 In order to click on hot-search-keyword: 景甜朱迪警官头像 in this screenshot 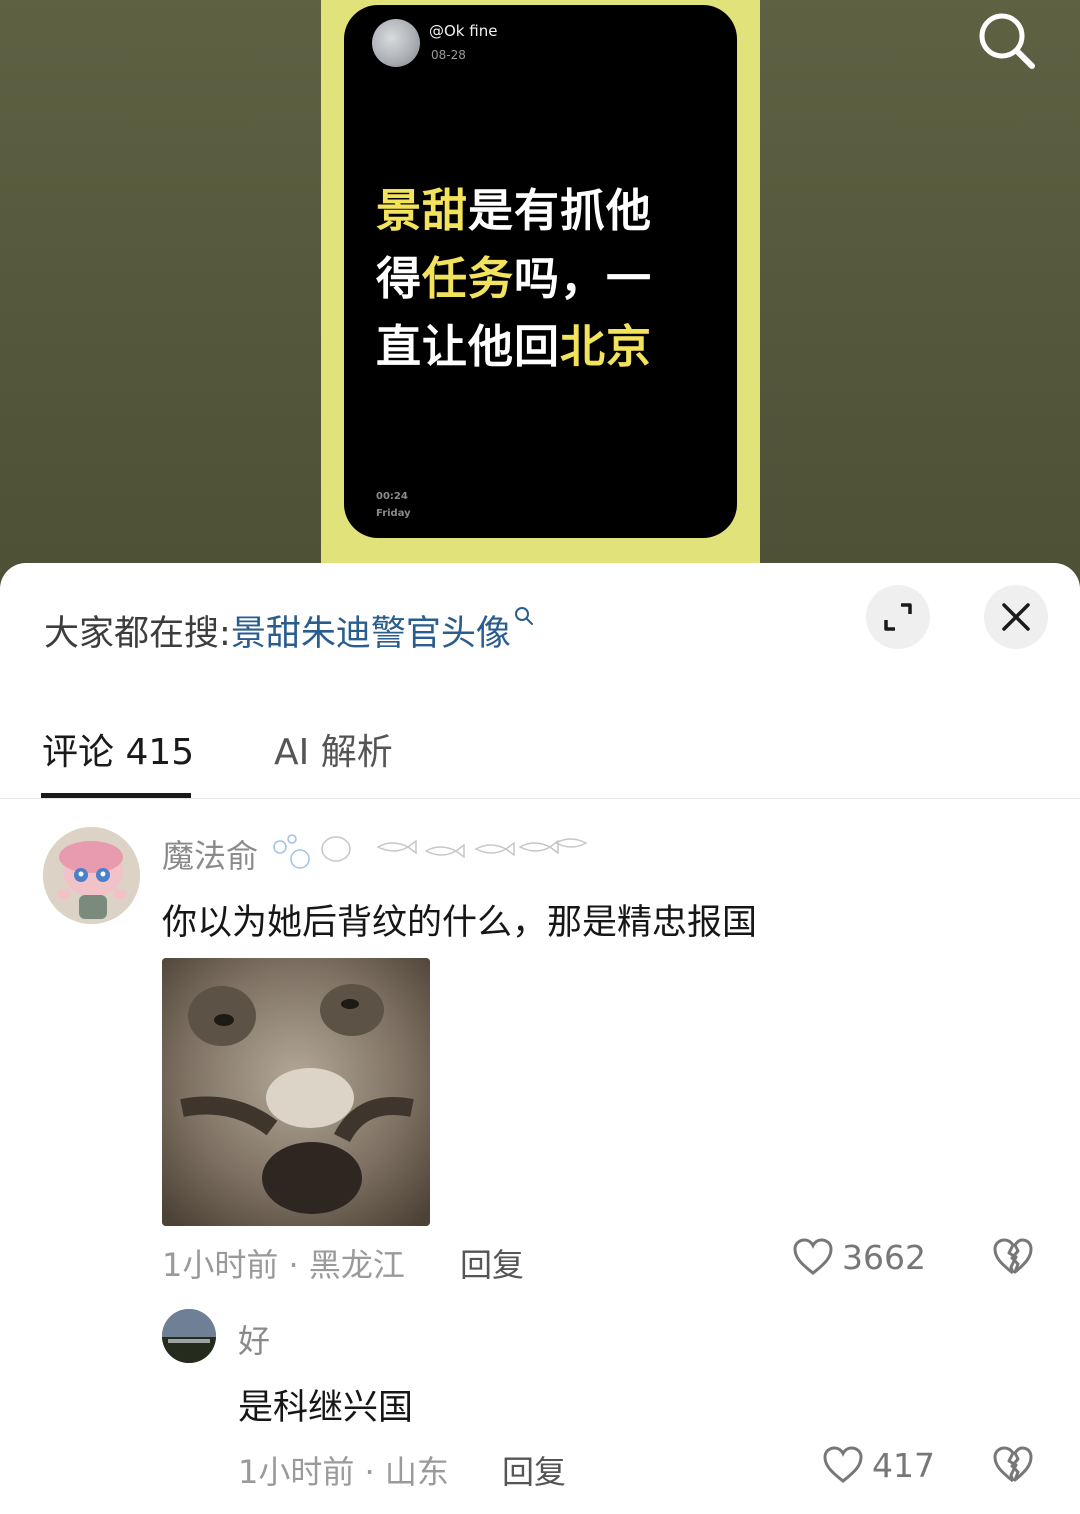, I will do `click(371, 634)`.